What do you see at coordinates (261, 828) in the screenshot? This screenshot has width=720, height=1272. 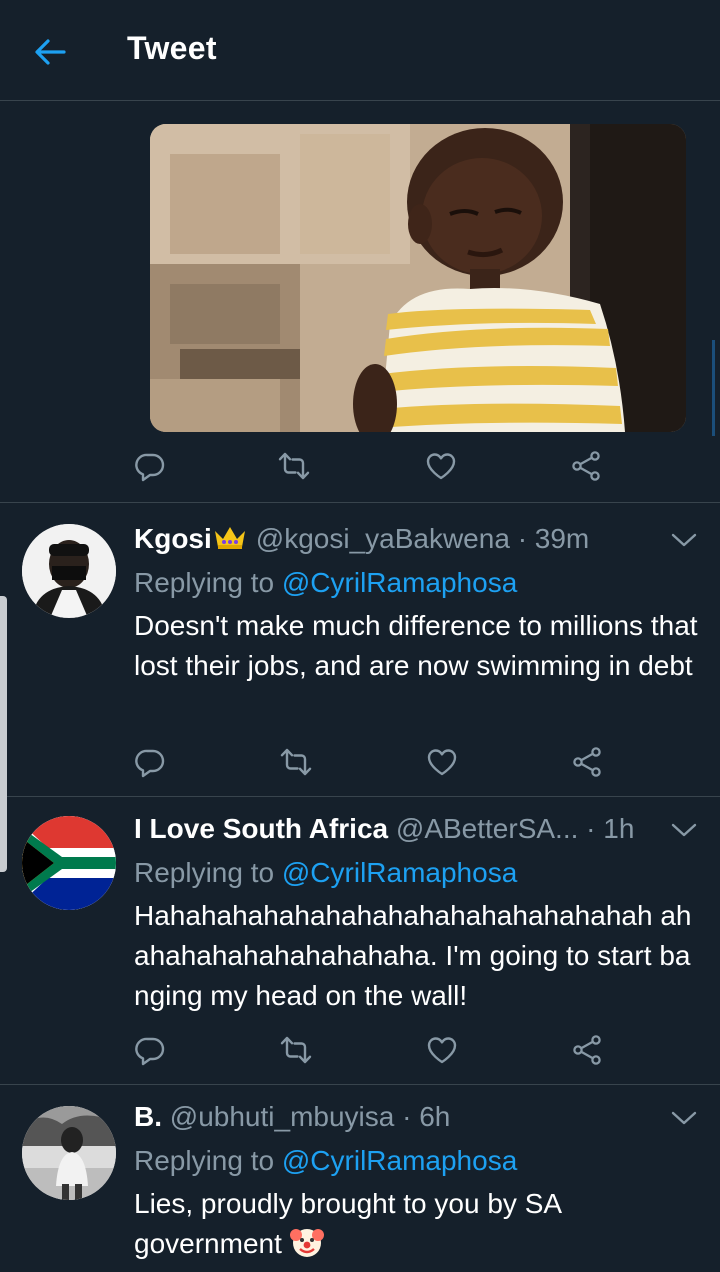 I see `display-name: I Love South Africa` at bounding box center [261, 828].